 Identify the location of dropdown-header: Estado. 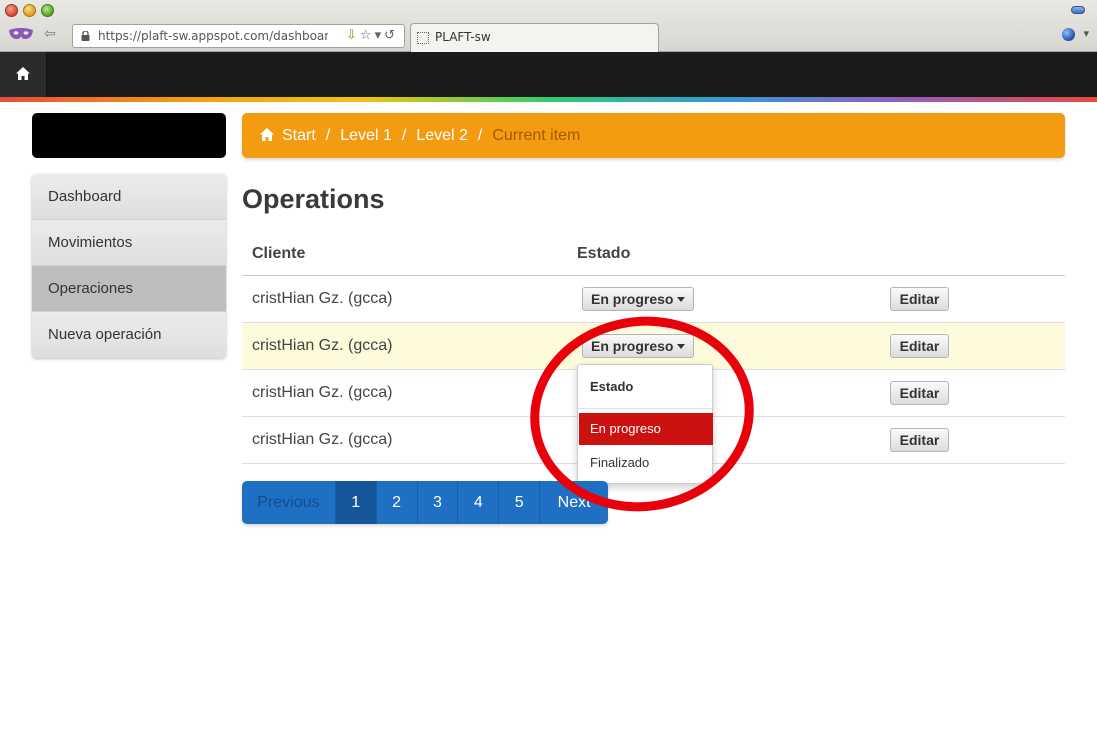
(612, 386).